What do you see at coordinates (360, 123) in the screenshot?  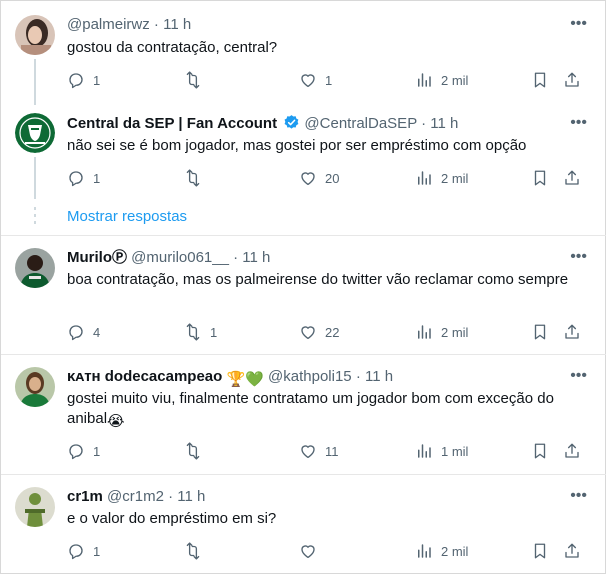 I see `user-handle: @CentralDaSEP` at bounding box center [360, 123].